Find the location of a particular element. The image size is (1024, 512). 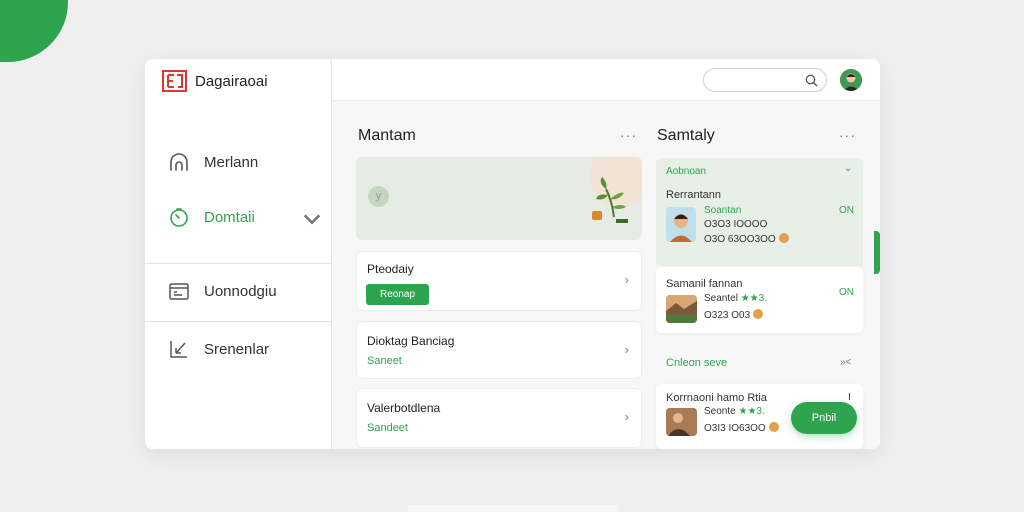

photo-thumbnail is located at coordinates (681, 422).